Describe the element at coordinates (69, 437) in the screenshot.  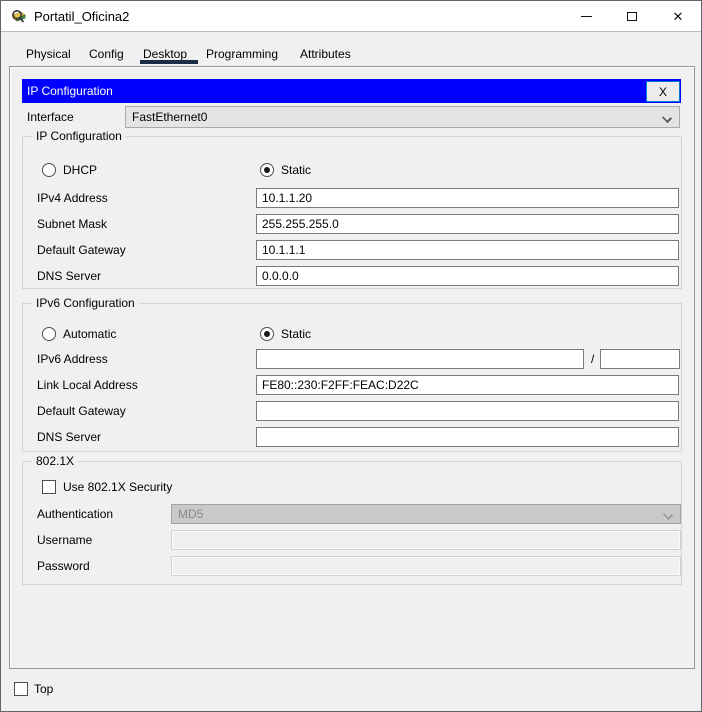
I see `ipv6-dns-server-label: DNS Server` at that location.